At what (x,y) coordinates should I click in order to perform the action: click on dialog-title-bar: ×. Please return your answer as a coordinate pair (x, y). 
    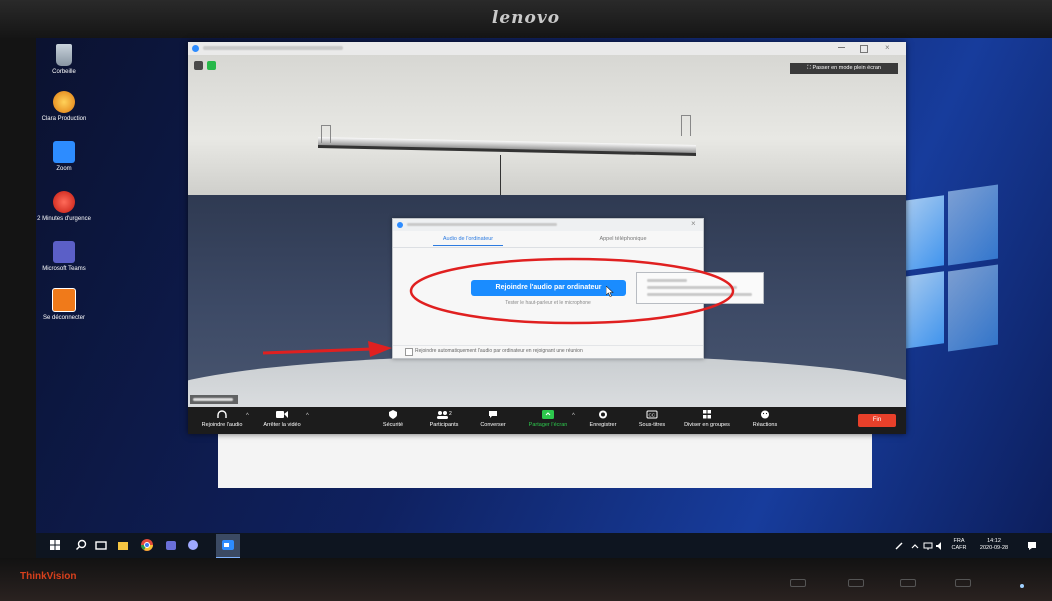
    Looking at the image, I should click on (548, 225).